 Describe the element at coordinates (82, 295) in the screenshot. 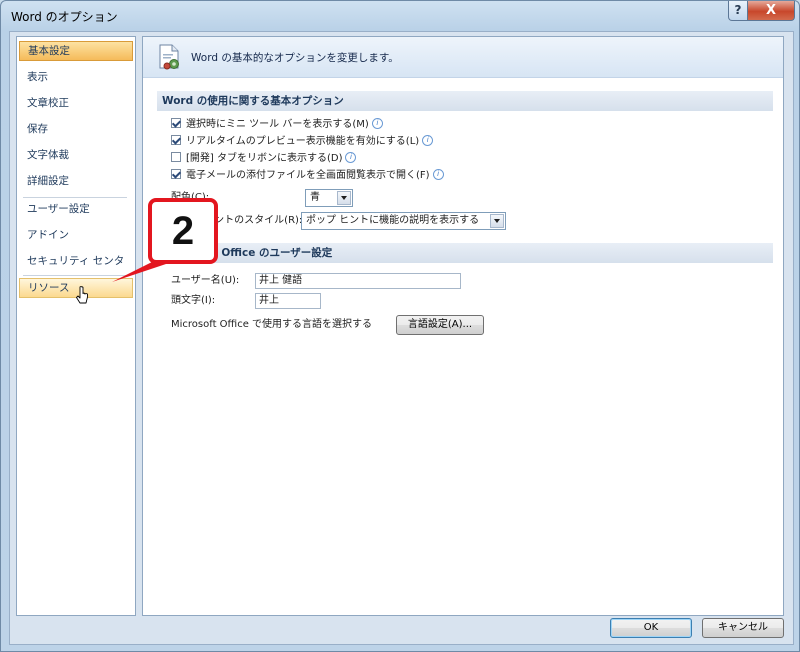

I see `mouse-cursor-icon` at that location.